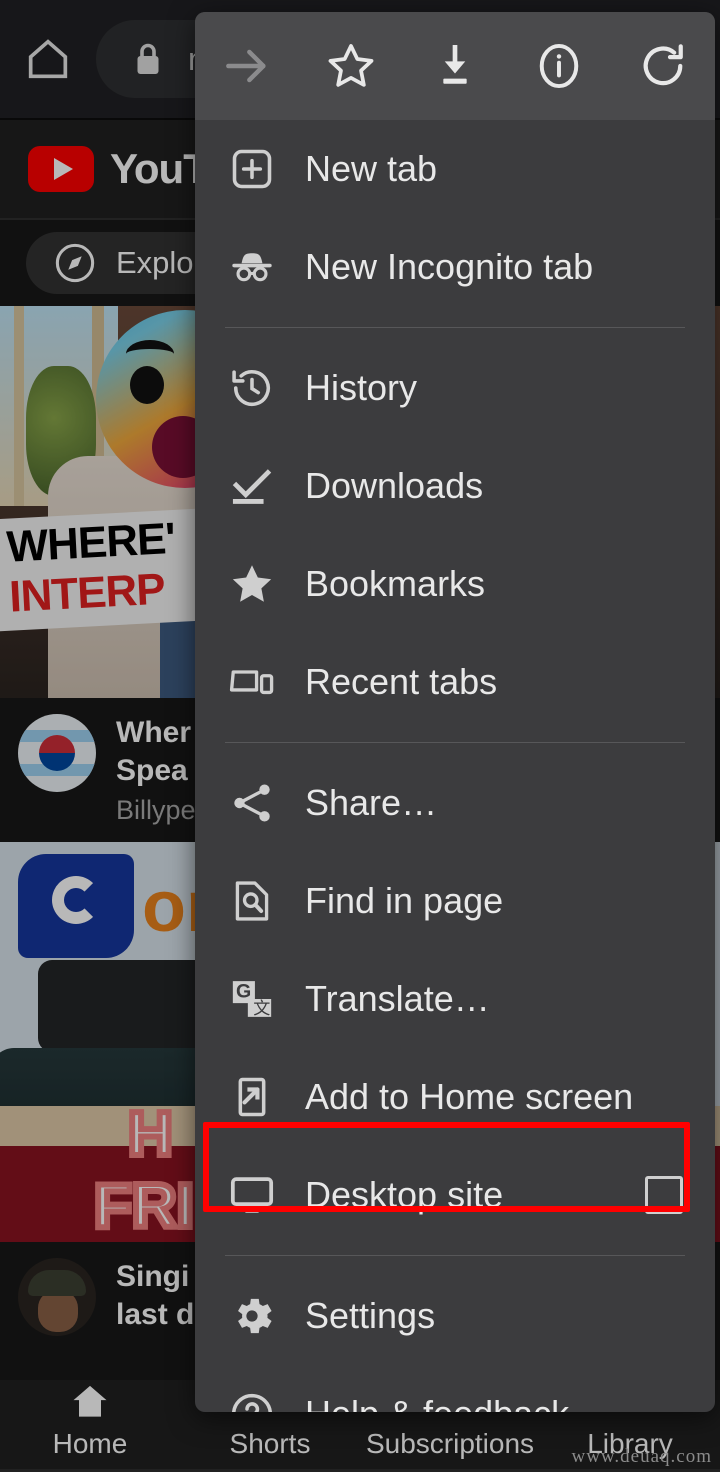 Image resolution: width=720 pixels, height=1472 pixels. What do you see at coordinates (252, 1399) in the screenshot?
I see `help-feedback-icon` at bounding box center [252, 1399].